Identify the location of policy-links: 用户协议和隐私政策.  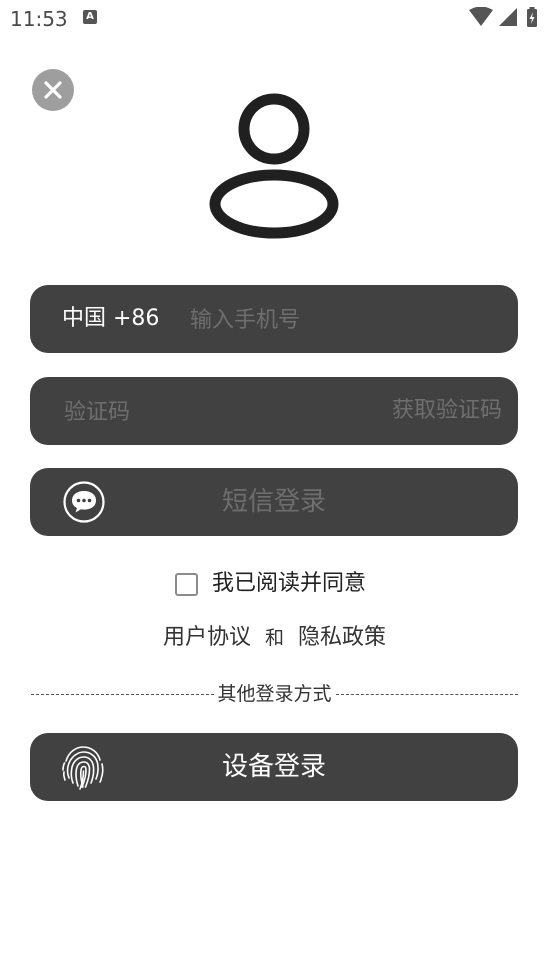
(274, 638).